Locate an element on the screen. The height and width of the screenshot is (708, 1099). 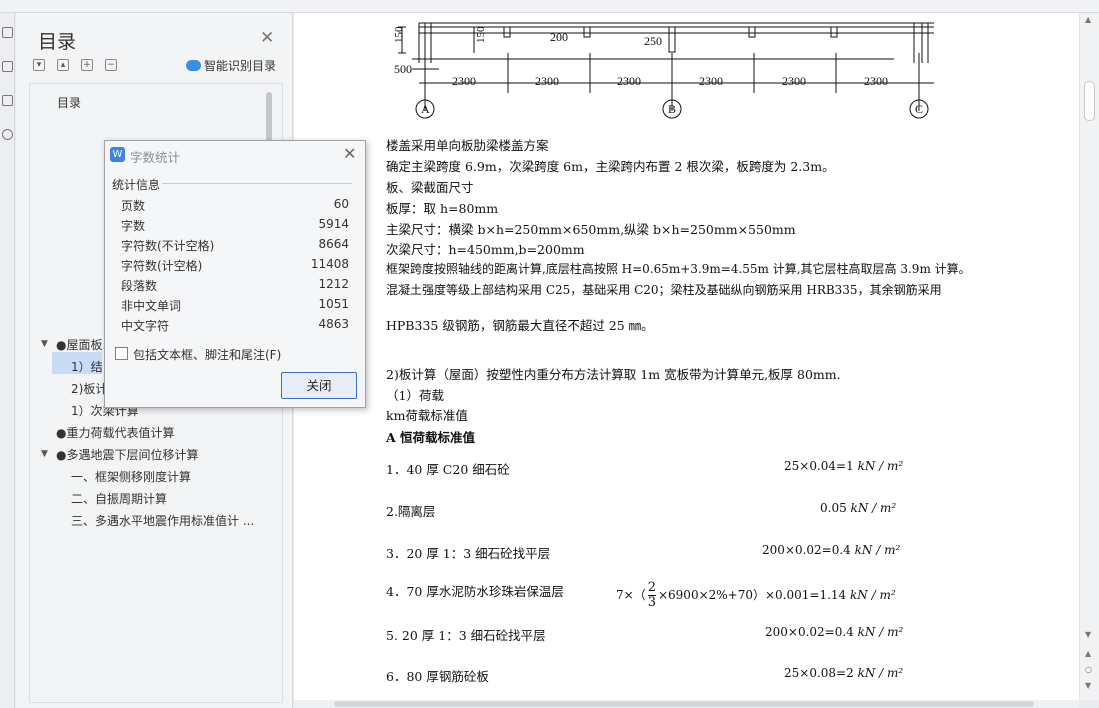
stat-value: 1212 is located at coordinates (333, 284).